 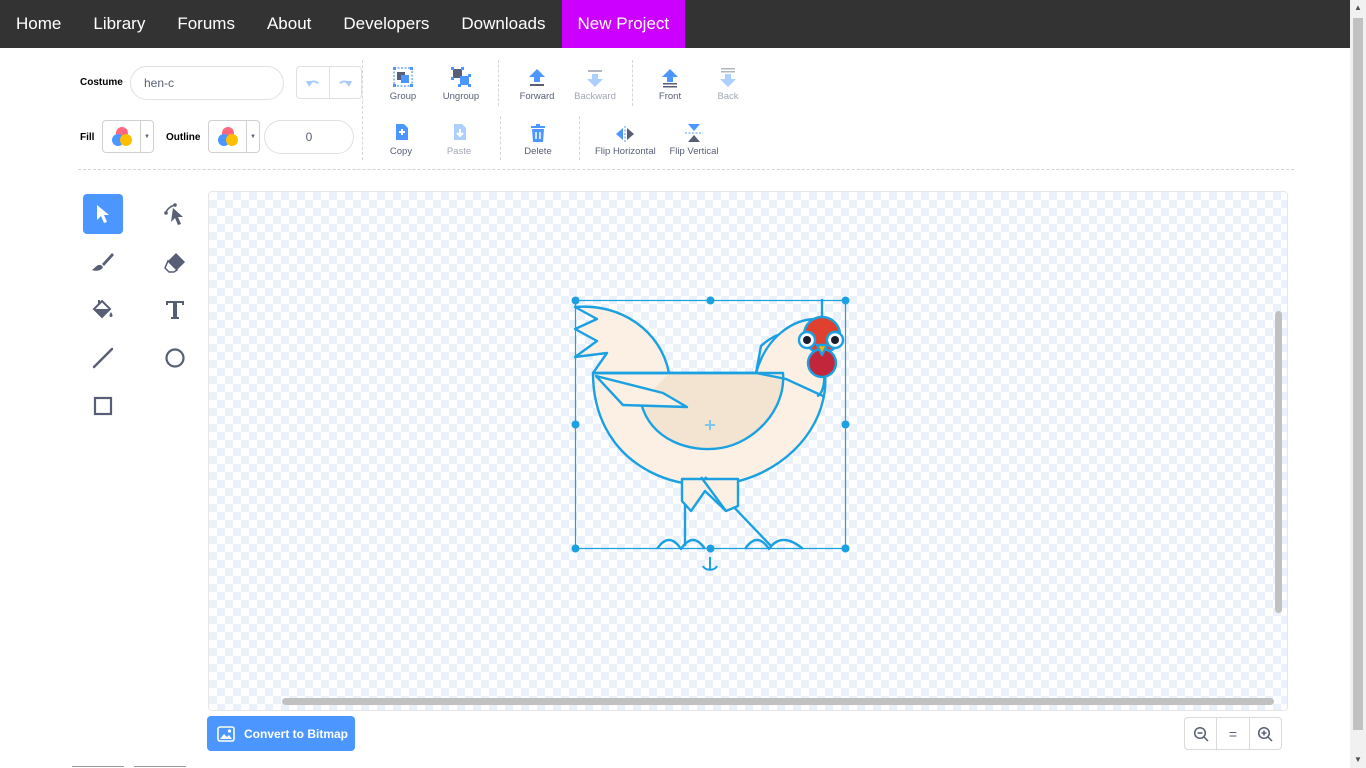 I want to click on circle-tool-button, so click(x=175, y=358).